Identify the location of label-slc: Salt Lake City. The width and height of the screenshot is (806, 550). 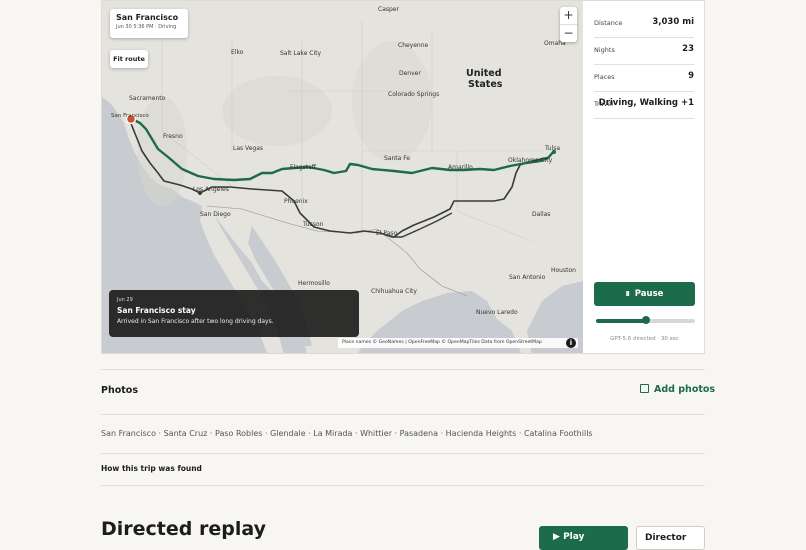
(301, 53).